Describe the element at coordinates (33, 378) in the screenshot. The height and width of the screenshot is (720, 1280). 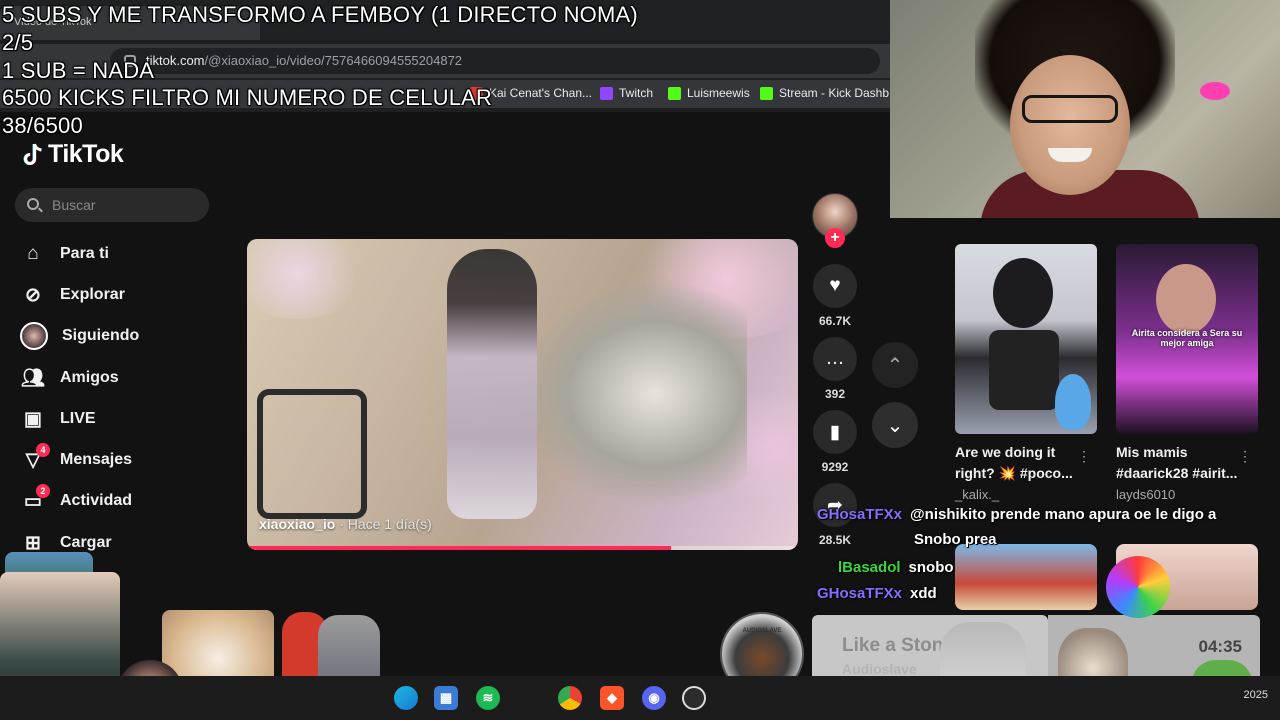
I see `friends-icon: 👥︎` at that location.